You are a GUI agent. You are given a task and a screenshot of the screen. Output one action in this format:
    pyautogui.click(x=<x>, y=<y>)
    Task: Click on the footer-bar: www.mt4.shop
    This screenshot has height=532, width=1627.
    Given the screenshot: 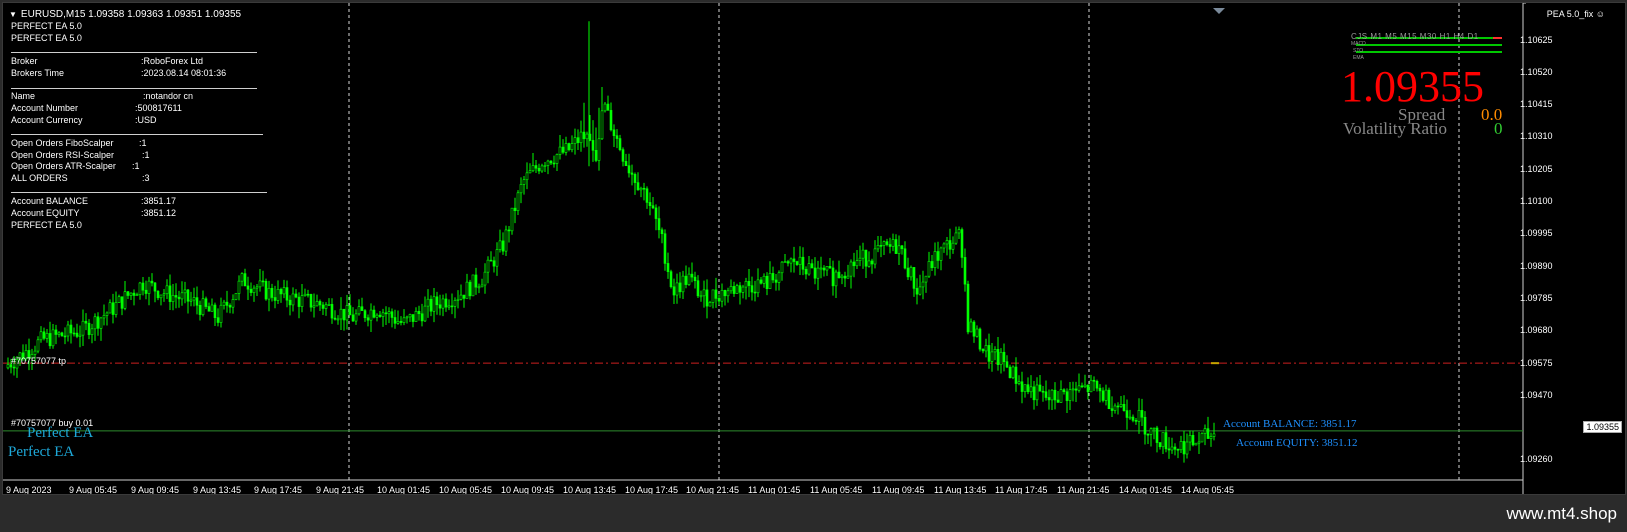 What is the action you would take?
    pyautogui.click(x=813, y=514)
    